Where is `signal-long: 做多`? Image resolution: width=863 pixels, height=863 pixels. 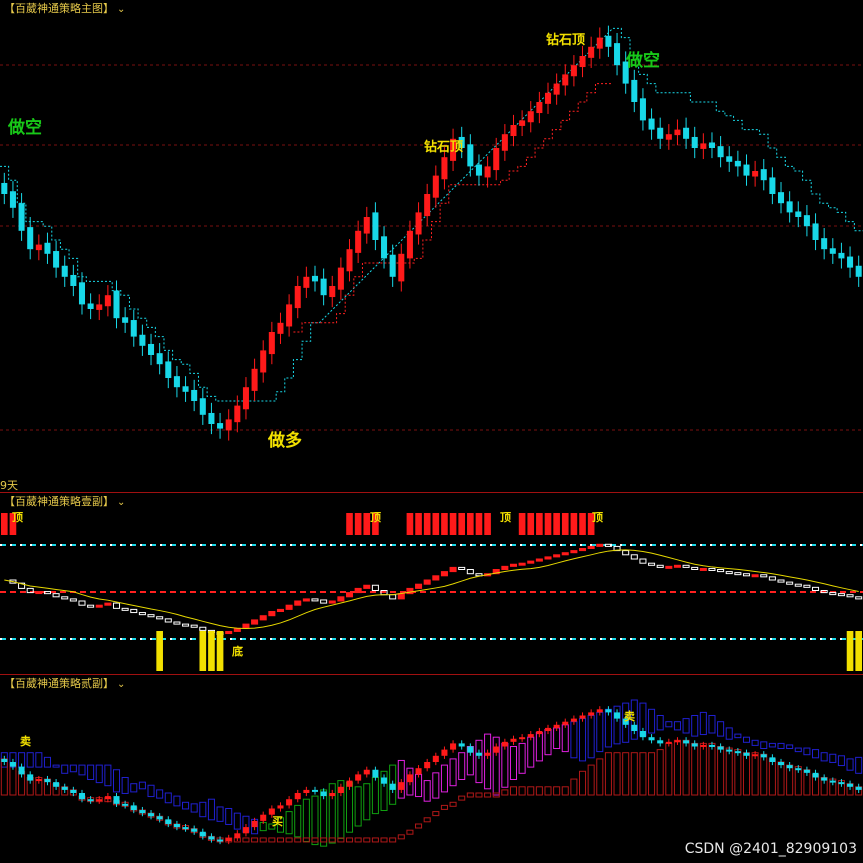
signal-long: 做多 is located at coordinates (285, 441).